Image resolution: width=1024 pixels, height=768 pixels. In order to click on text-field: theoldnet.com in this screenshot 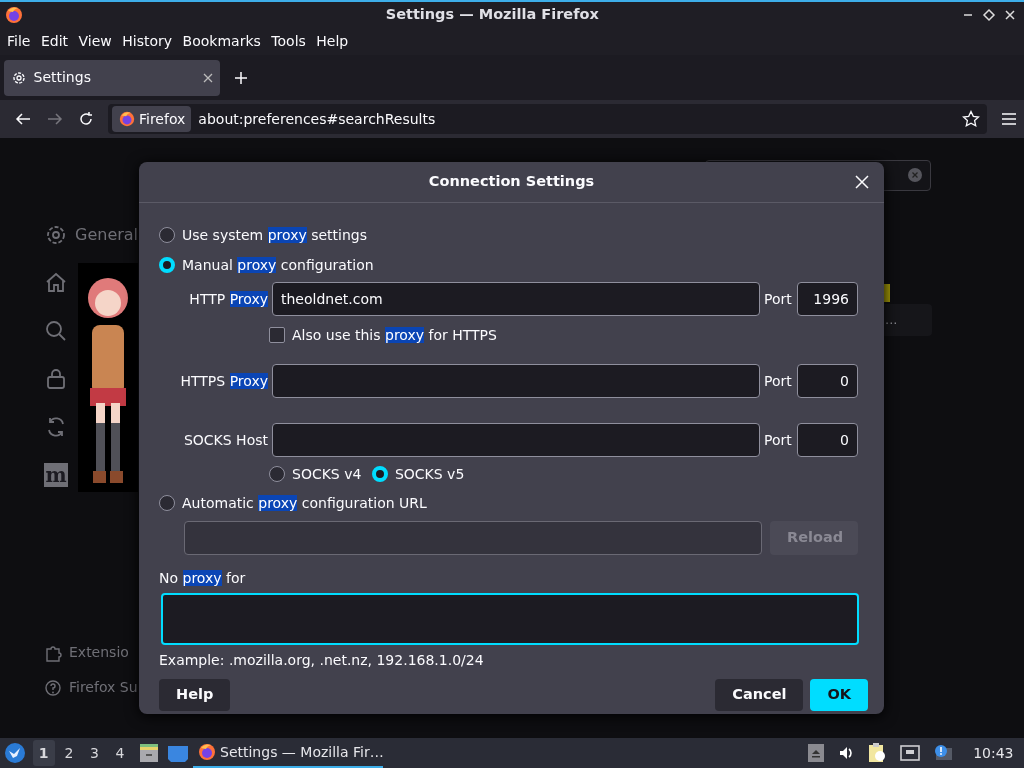, I will do `click(516, 299)`.